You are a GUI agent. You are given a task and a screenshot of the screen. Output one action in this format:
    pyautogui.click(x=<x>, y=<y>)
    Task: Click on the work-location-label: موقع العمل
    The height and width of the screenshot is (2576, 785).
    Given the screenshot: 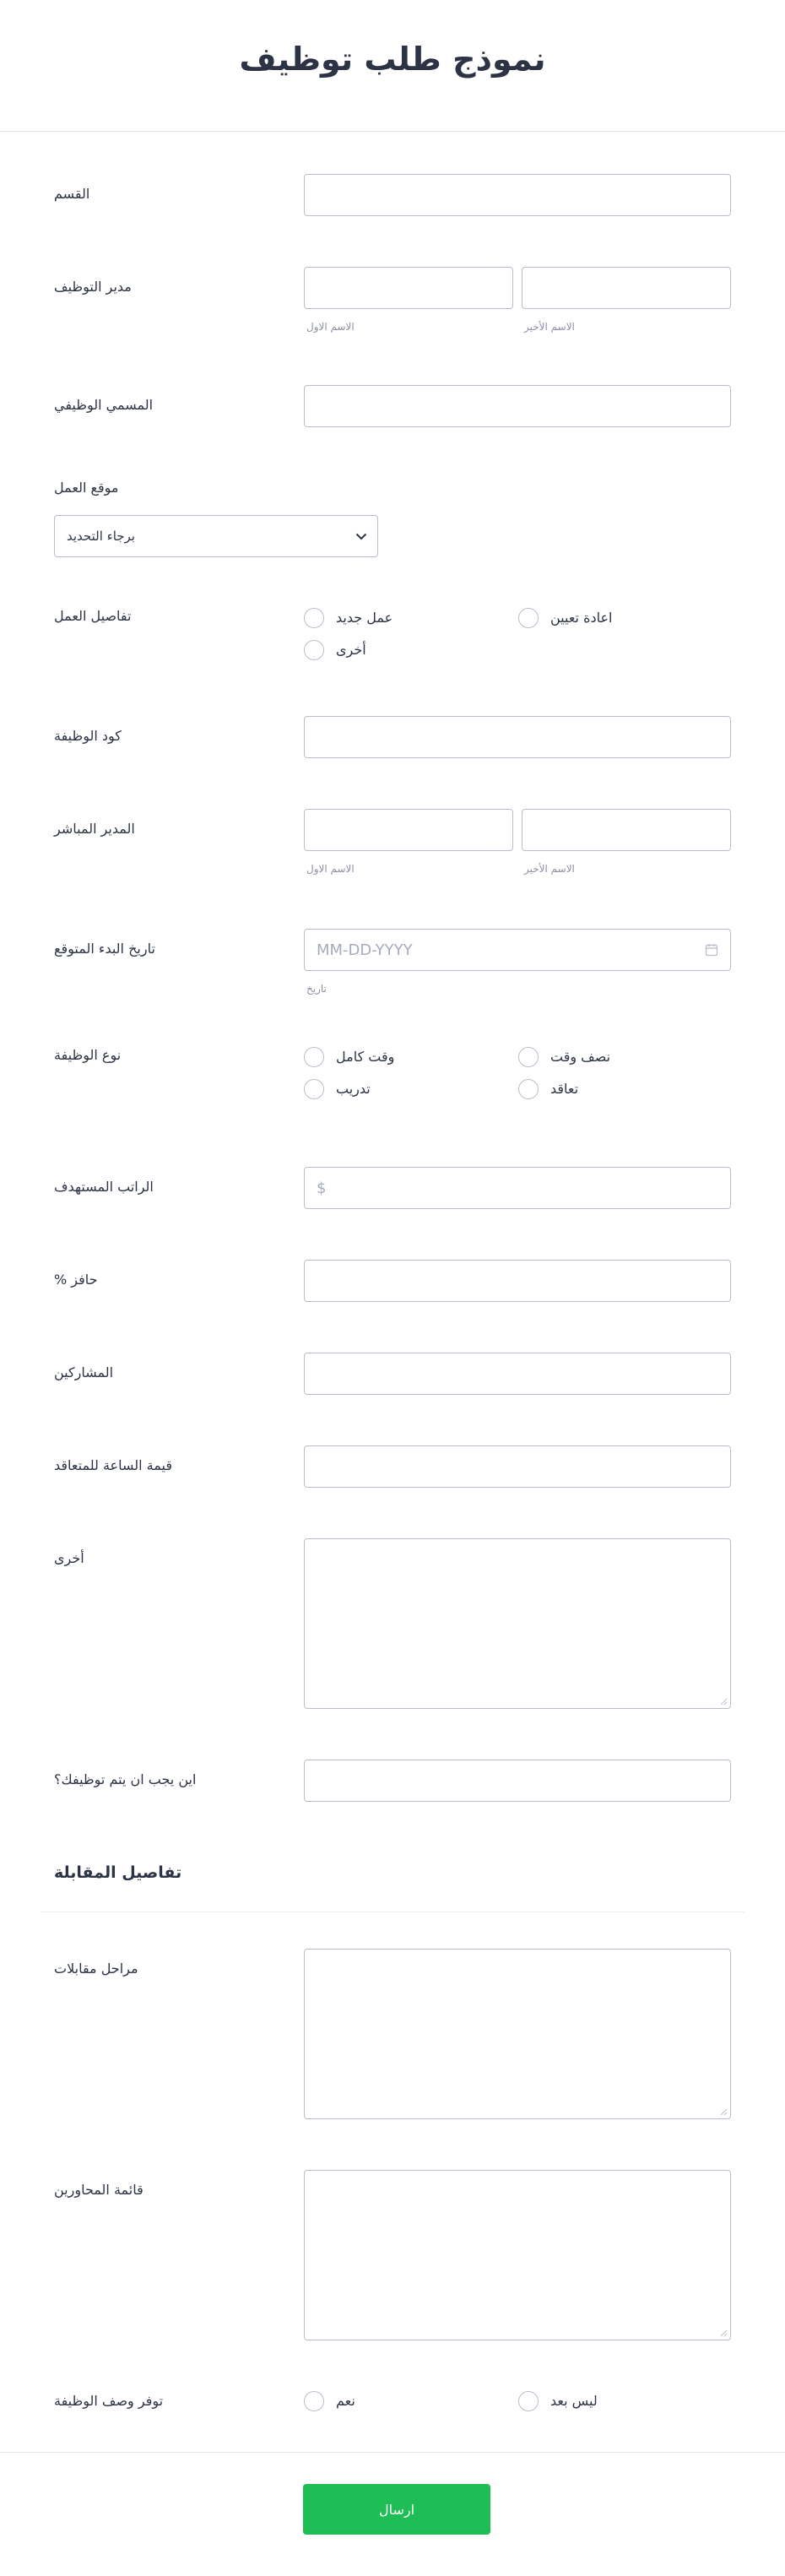 What is the action you would take?
    pyautogui.click(x=86, y=488)
    